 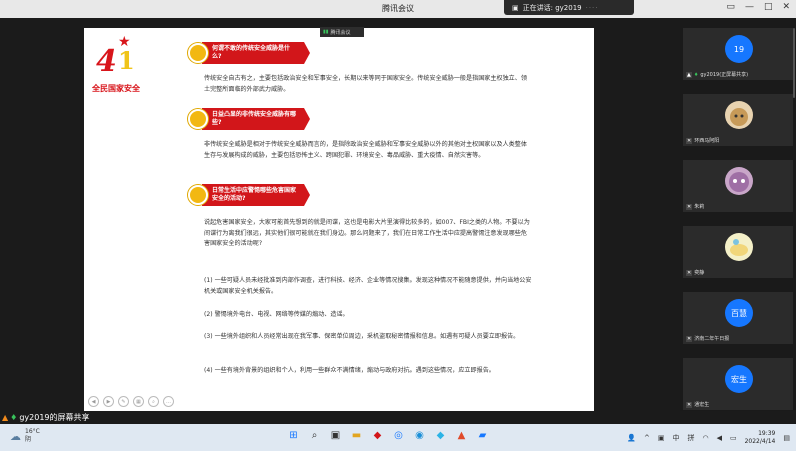 What do you see at coordinates (108, 401) in the screenshot?
I see `next-slide-icon: ▶` at bounding box center [108, 401].